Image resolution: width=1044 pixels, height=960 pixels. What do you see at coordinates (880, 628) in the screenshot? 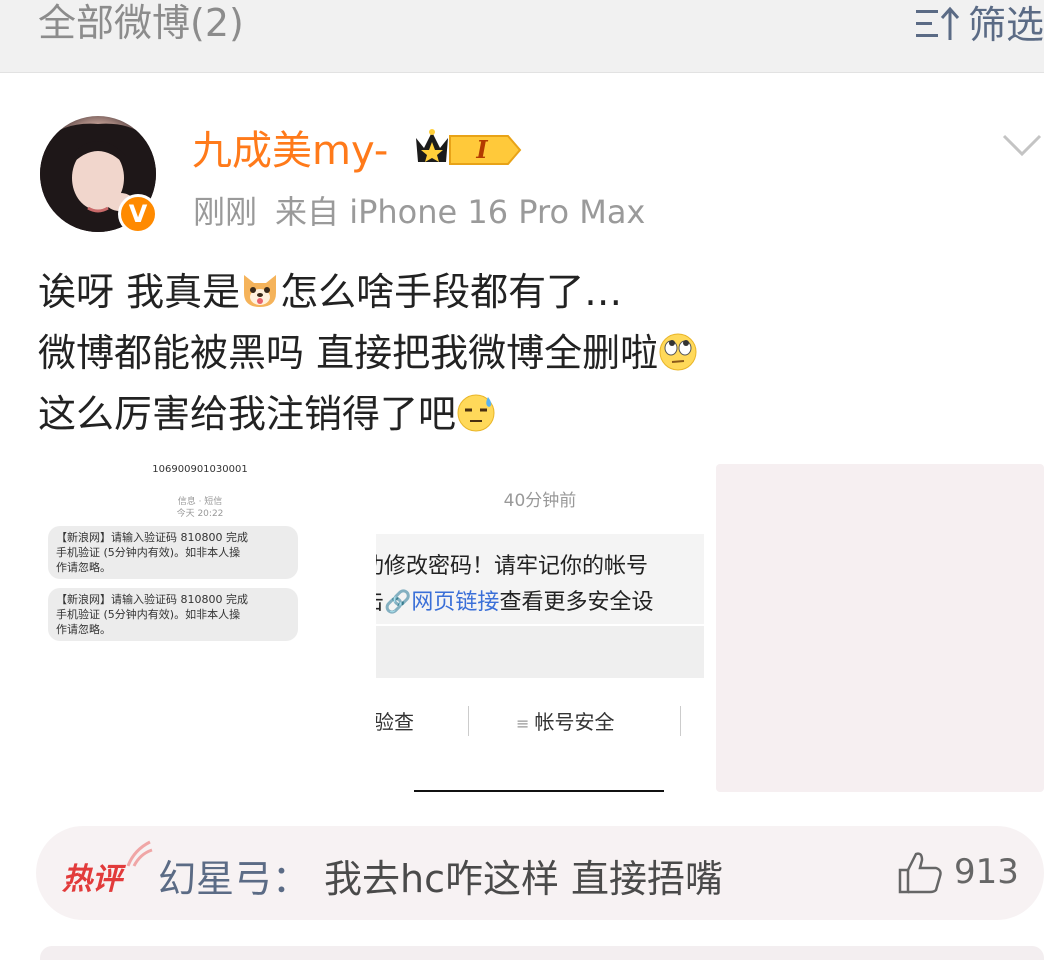
I see `post-image-placeholder` at bounding box center [880, 628].